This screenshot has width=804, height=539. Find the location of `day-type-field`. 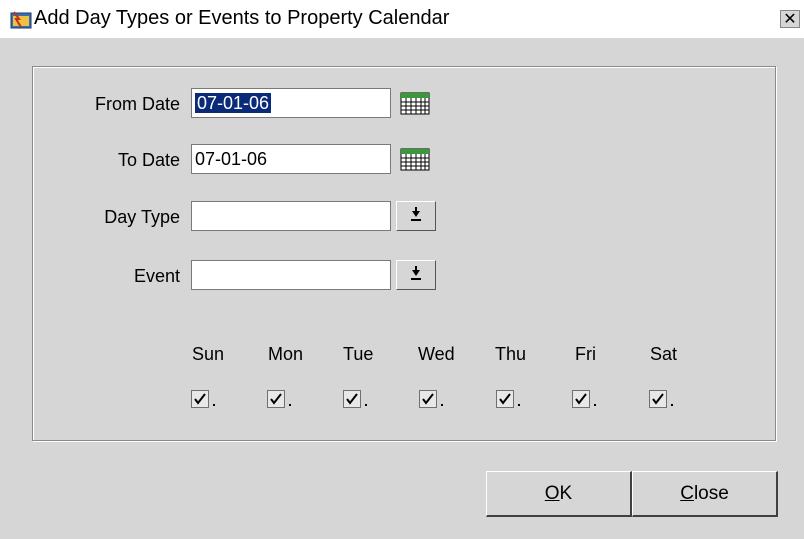

day-type-field is located at coordinates (291, 216).